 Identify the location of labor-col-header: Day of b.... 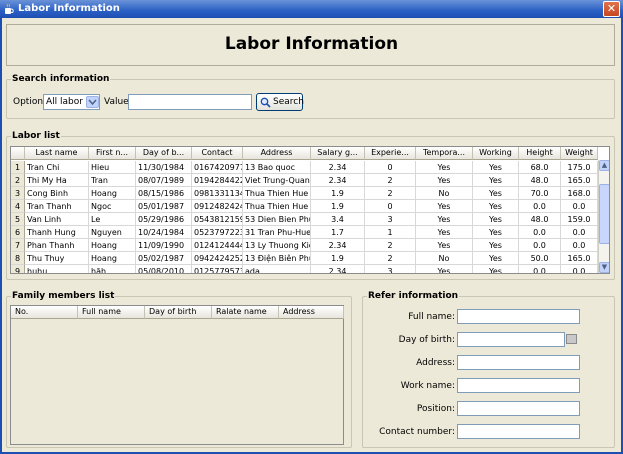
(164, 153).